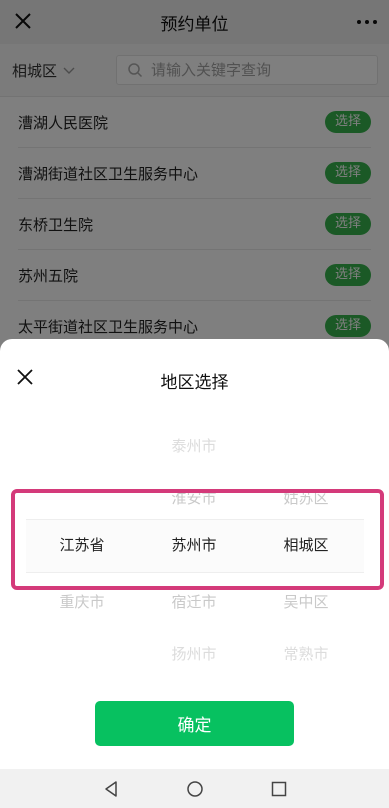 This screenshot has width=389, height=808. What do you see at coordinates (279, 789) in the screenshot?
I see `recents-icon` at bounding box center [279, 789].